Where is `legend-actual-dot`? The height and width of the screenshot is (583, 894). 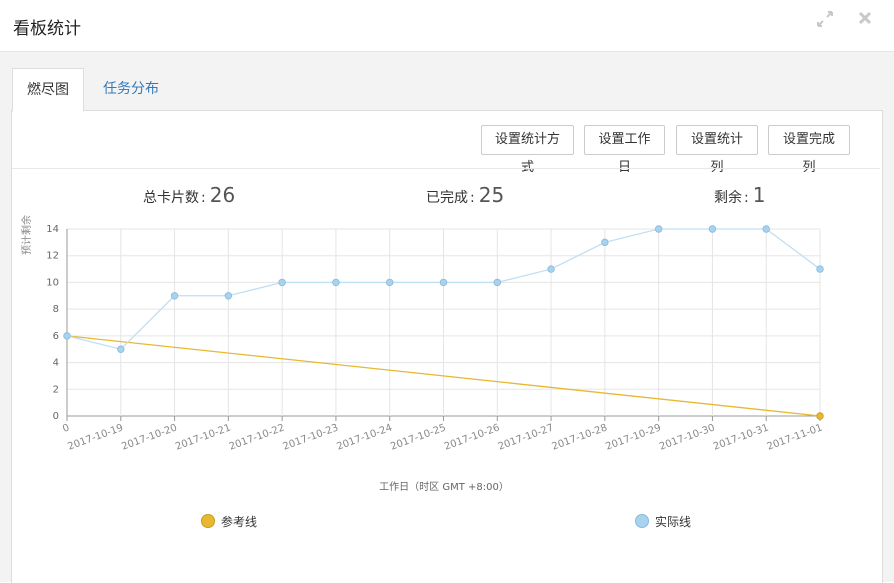
legend-actual-dot is located at coordinates (642, 521).